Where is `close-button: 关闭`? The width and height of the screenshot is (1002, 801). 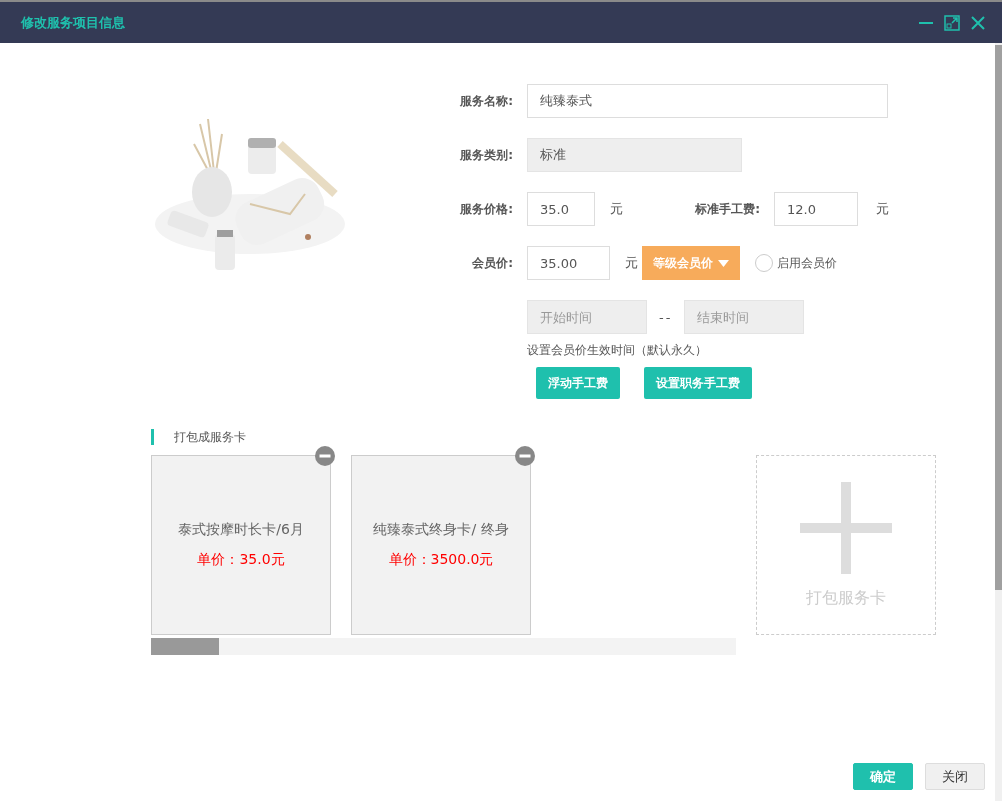
close-button: 关闭 is located at coordinates (955, 776).